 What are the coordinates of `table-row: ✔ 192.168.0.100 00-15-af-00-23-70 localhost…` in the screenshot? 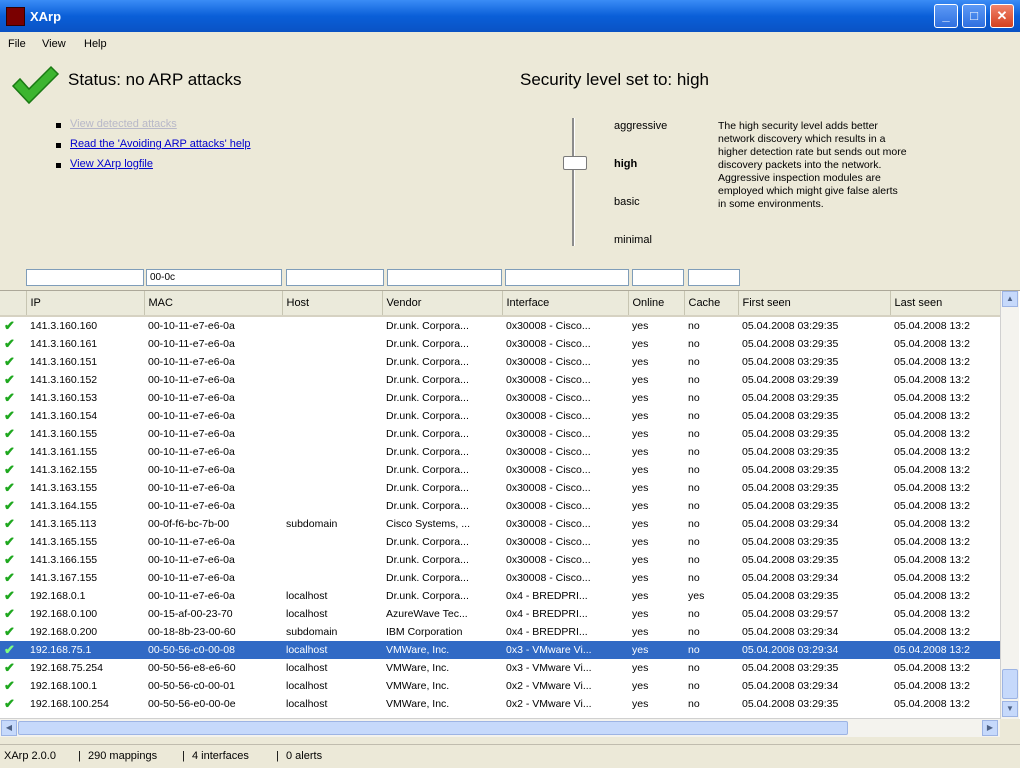 It's located at (500, 614).